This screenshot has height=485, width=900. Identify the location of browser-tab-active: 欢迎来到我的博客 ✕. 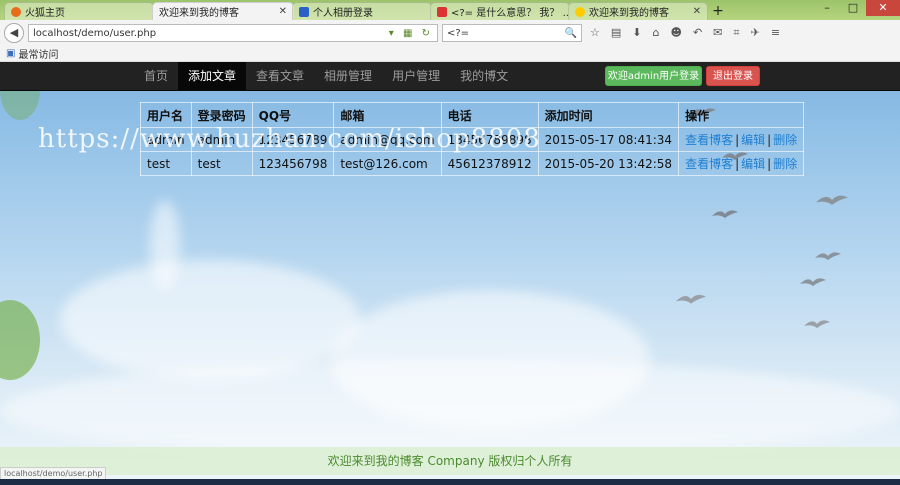
(223, 11).